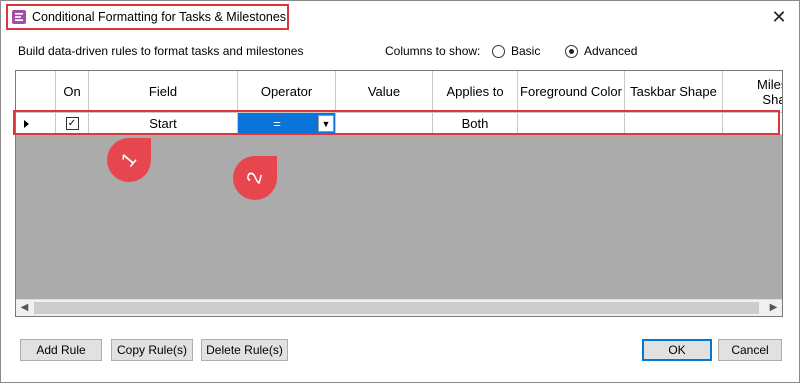 The height and width of the screenshot is (383, 800). What do you see at coordinates (677, 350) in the screenshot?
I see `ok-button: OK` at bounding box center [677, 350].